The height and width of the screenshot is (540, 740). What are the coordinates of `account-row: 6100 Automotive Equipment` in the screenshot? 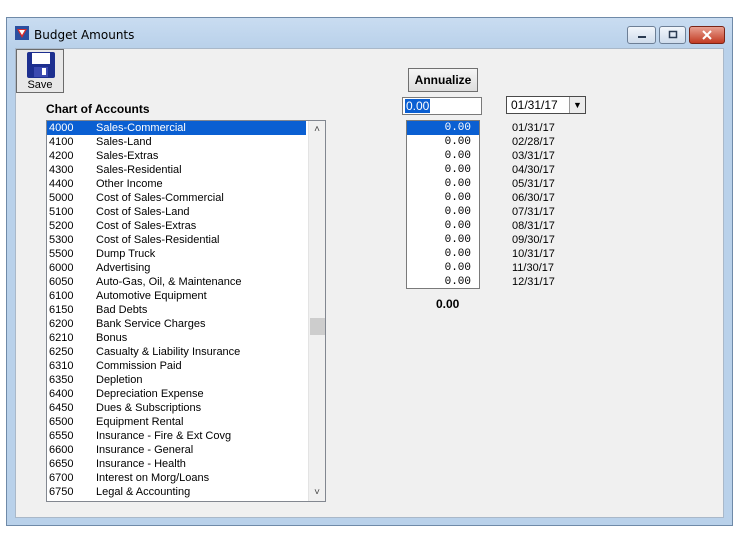 It's located at (186, 296).